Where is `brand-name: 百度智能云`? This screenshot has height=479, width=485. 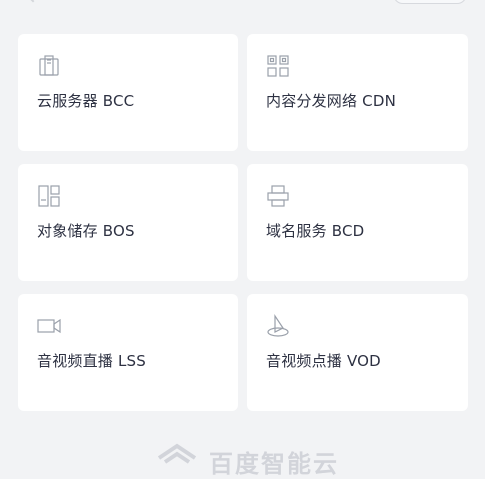 brand-name: 百度智能云 is located at coordinates (274, 464).